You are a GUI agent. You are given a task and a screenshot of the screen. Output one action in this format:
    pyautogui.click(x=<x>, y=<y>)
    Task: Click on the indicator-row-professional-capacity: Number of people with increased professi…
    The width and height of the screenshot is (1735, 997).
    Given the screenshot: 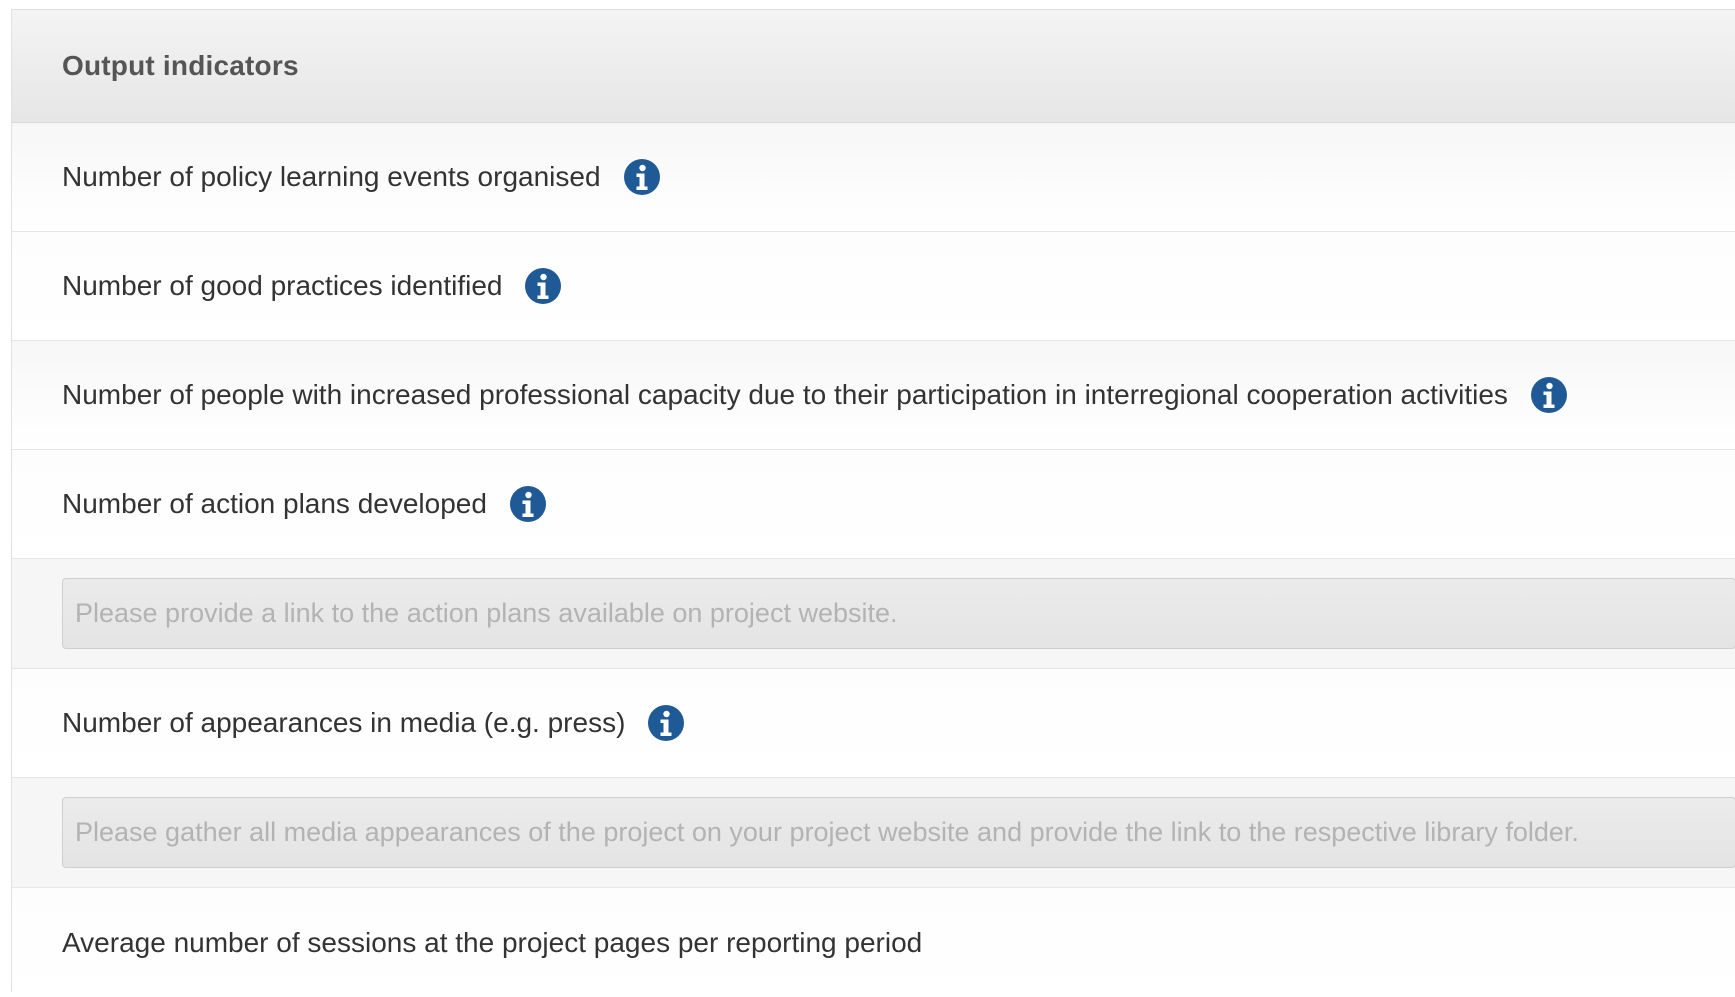 What is the action you would take?
    pyautogui.click(x=873, y=395)
    